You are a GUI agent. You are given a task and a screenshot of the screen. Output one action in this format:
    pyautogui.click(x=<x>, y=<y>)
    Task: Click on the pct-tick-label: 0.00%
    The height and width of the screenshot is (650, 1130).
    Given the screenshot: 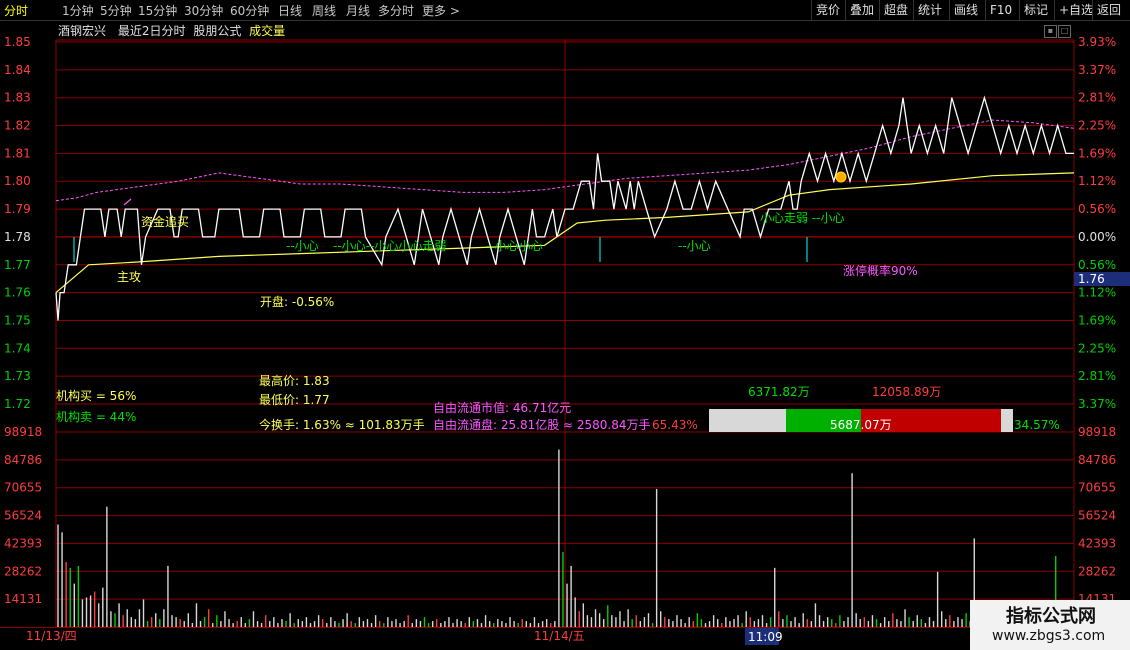 What is the action you would take?
    pyautogui.click(x=1097, y=237)
    